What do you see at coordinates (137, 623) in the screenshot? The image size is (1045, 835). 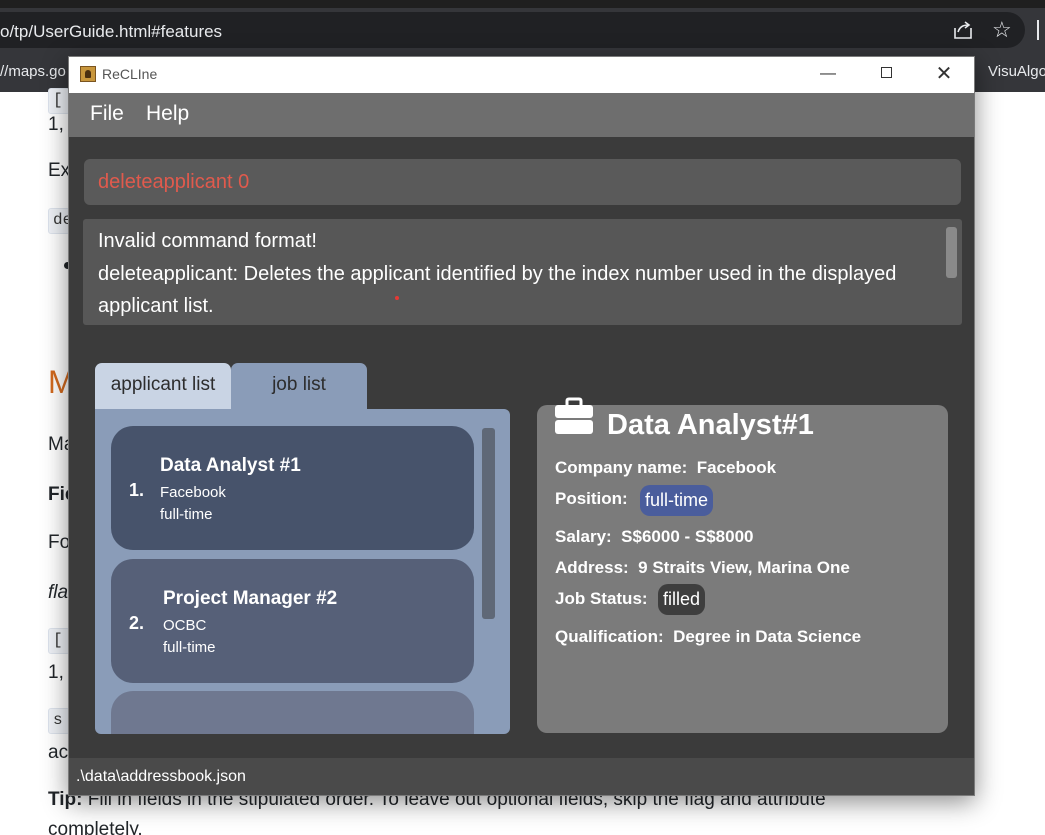 I see `item-index: 2.` at bounding box center [137, 623].